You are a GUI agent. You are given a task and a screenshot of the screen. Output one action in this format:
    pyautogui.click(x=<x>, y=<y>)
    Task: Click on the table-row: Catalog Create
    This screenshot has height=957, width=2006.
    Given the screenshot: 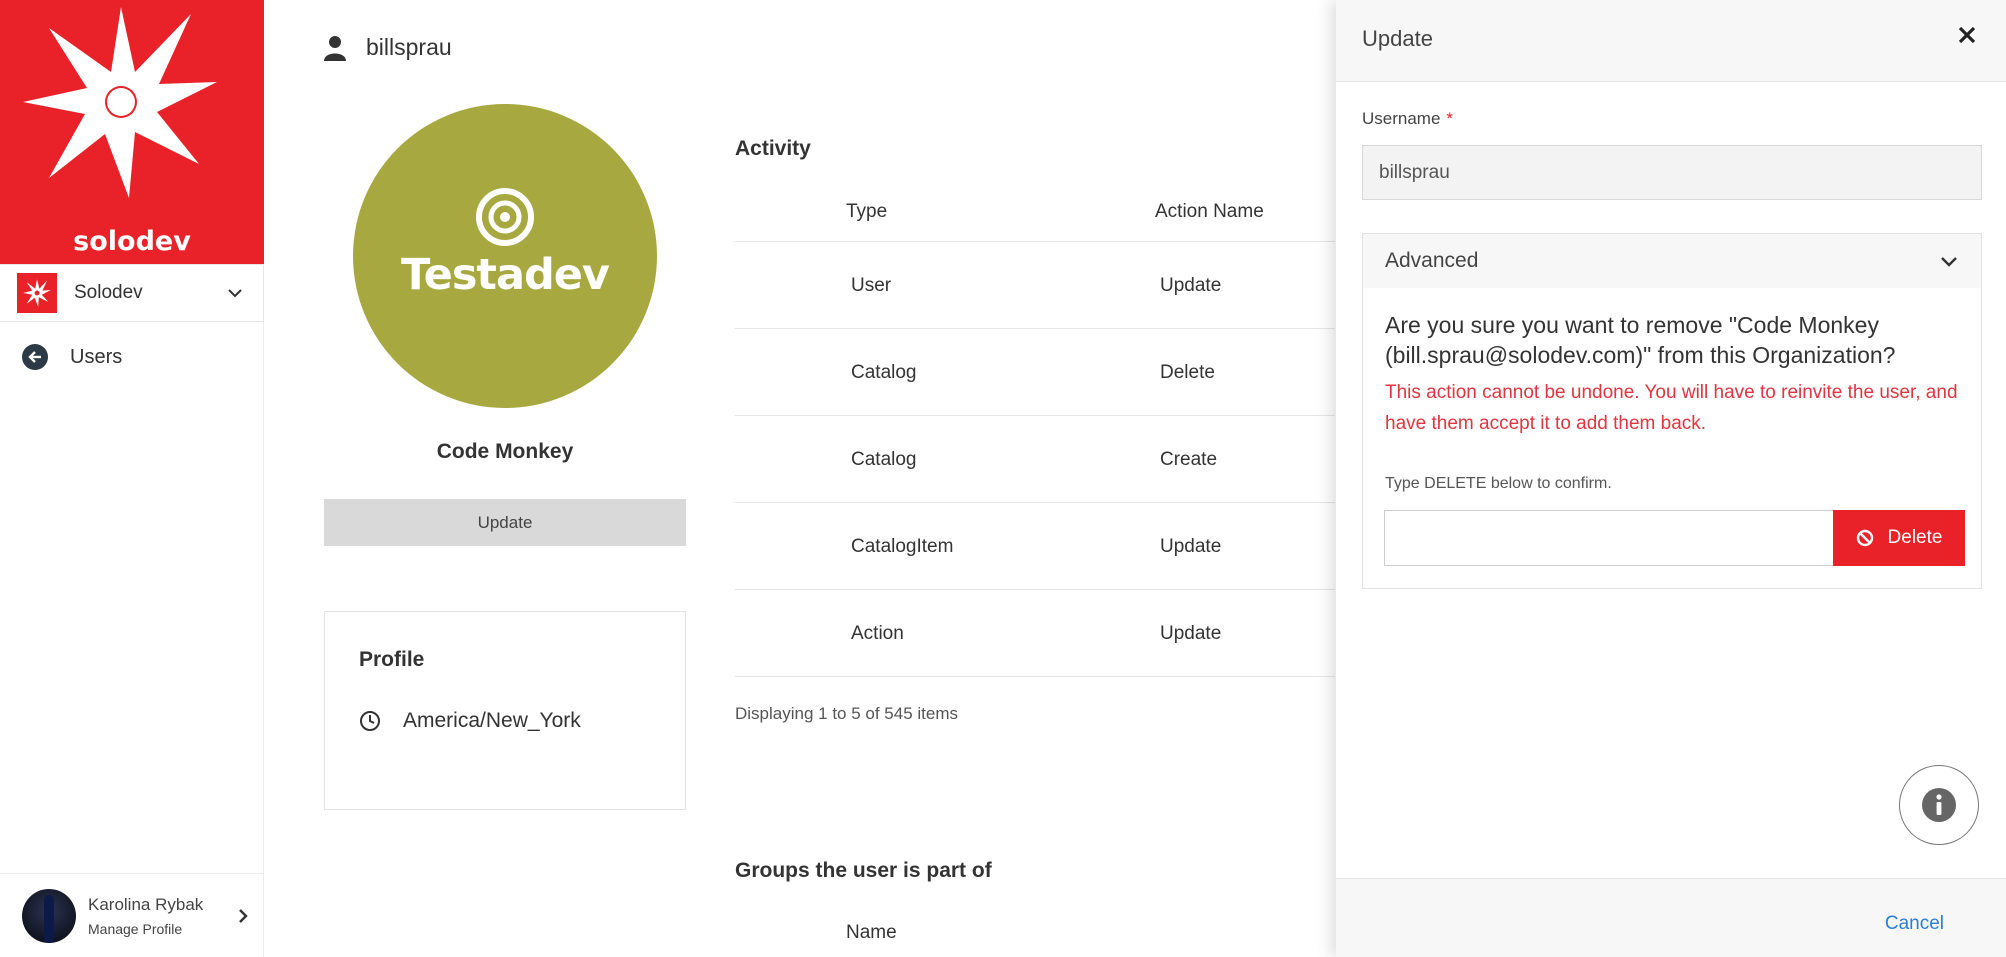 What is the action you would take?
    pyautogui.click(x=1035, y=459)
    